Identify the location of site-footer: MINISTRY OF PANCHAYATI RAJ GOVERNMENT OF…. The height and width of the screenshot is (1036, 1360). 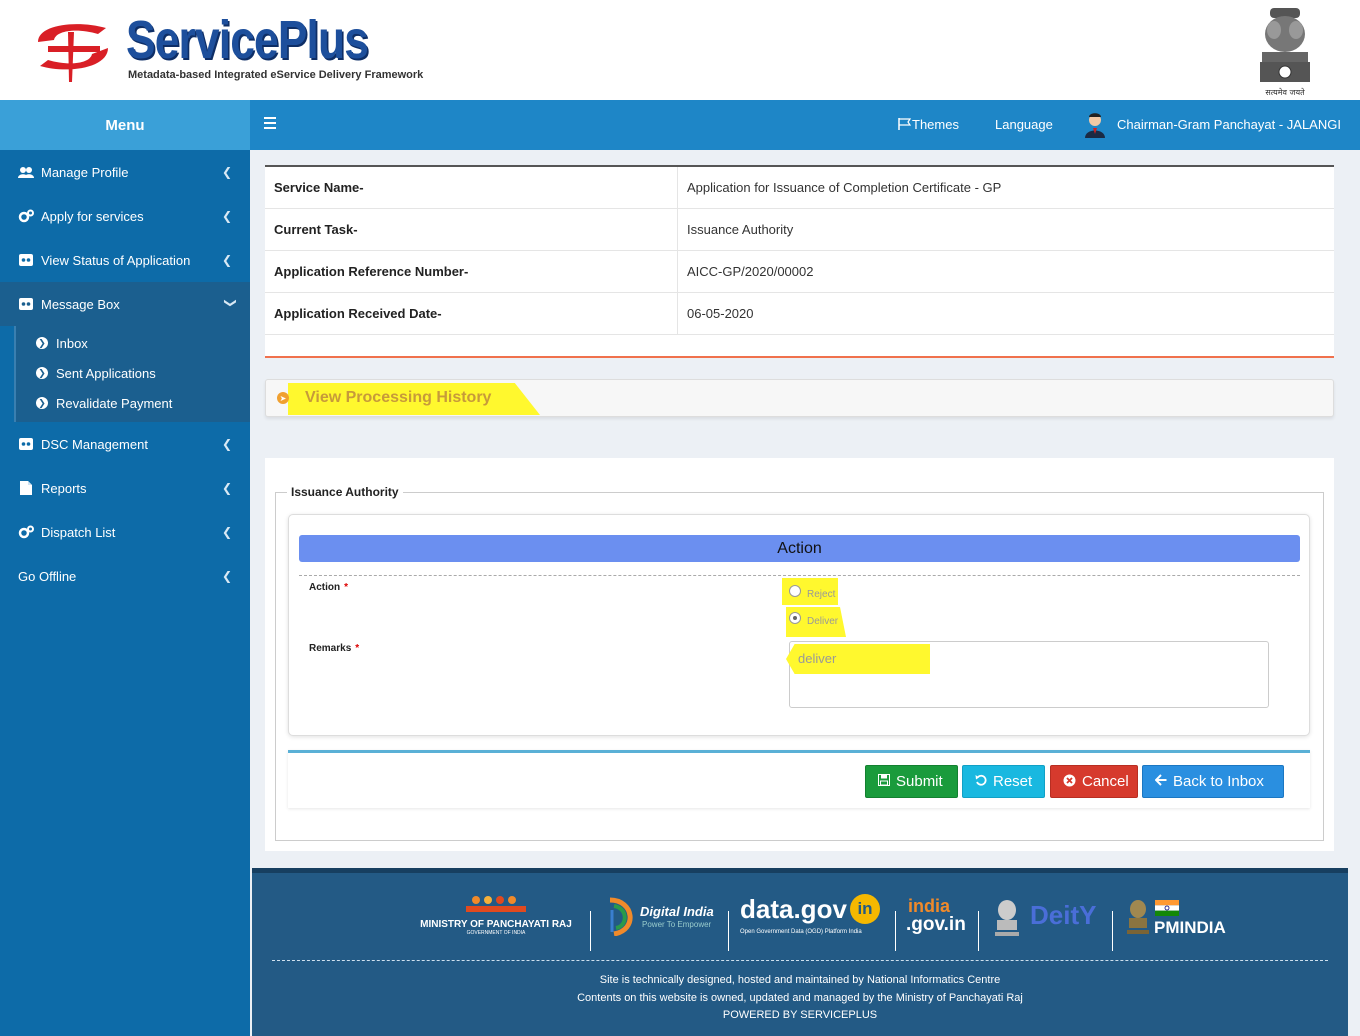
(800, 952).